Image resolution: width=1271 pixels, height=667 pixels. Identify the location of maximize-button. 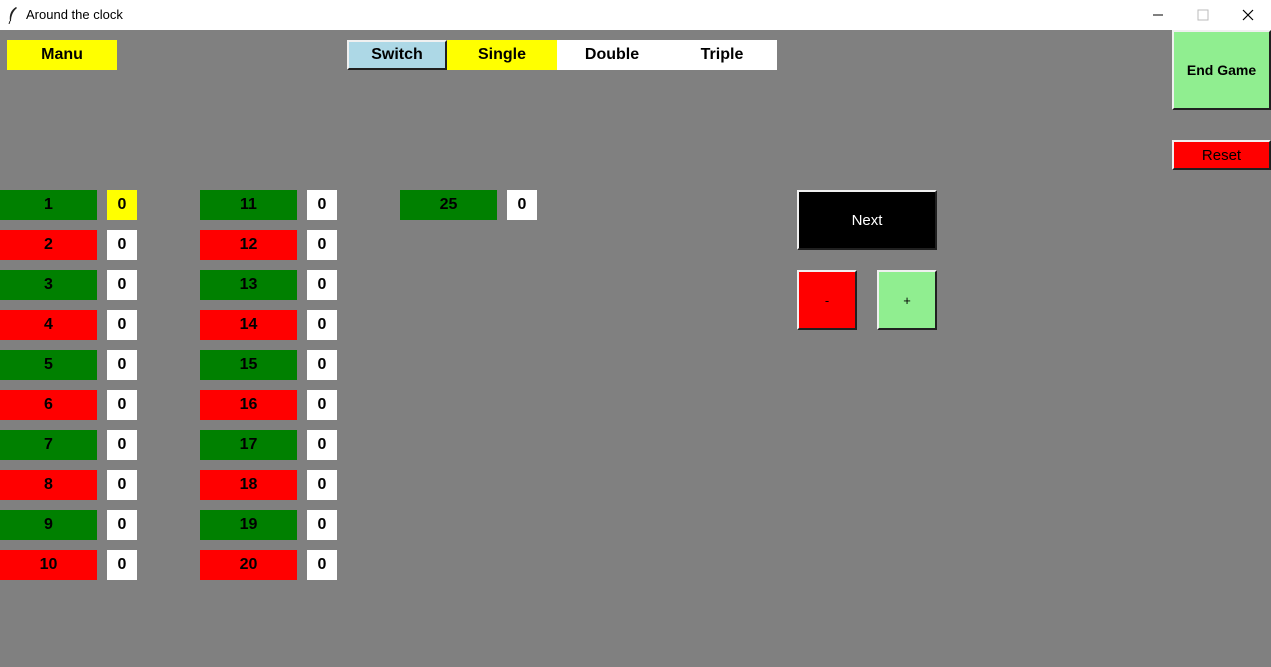
(1203, 15).